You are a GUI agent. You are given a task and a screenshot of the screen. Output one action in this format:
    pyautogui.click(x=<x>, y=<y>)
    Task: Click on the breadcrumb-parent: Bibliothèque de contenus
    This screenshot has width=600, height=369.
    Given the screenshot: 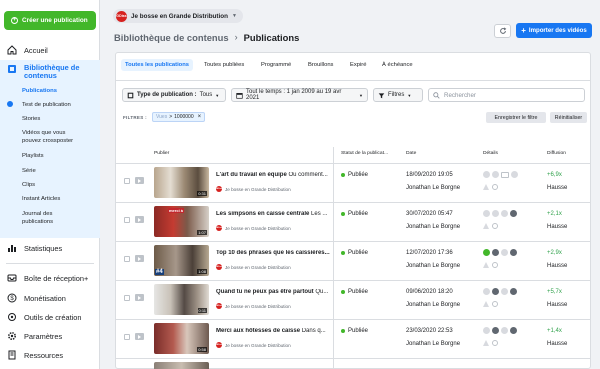 What is the action you would take?
    pyautogui.click(x=171, y=37)
    